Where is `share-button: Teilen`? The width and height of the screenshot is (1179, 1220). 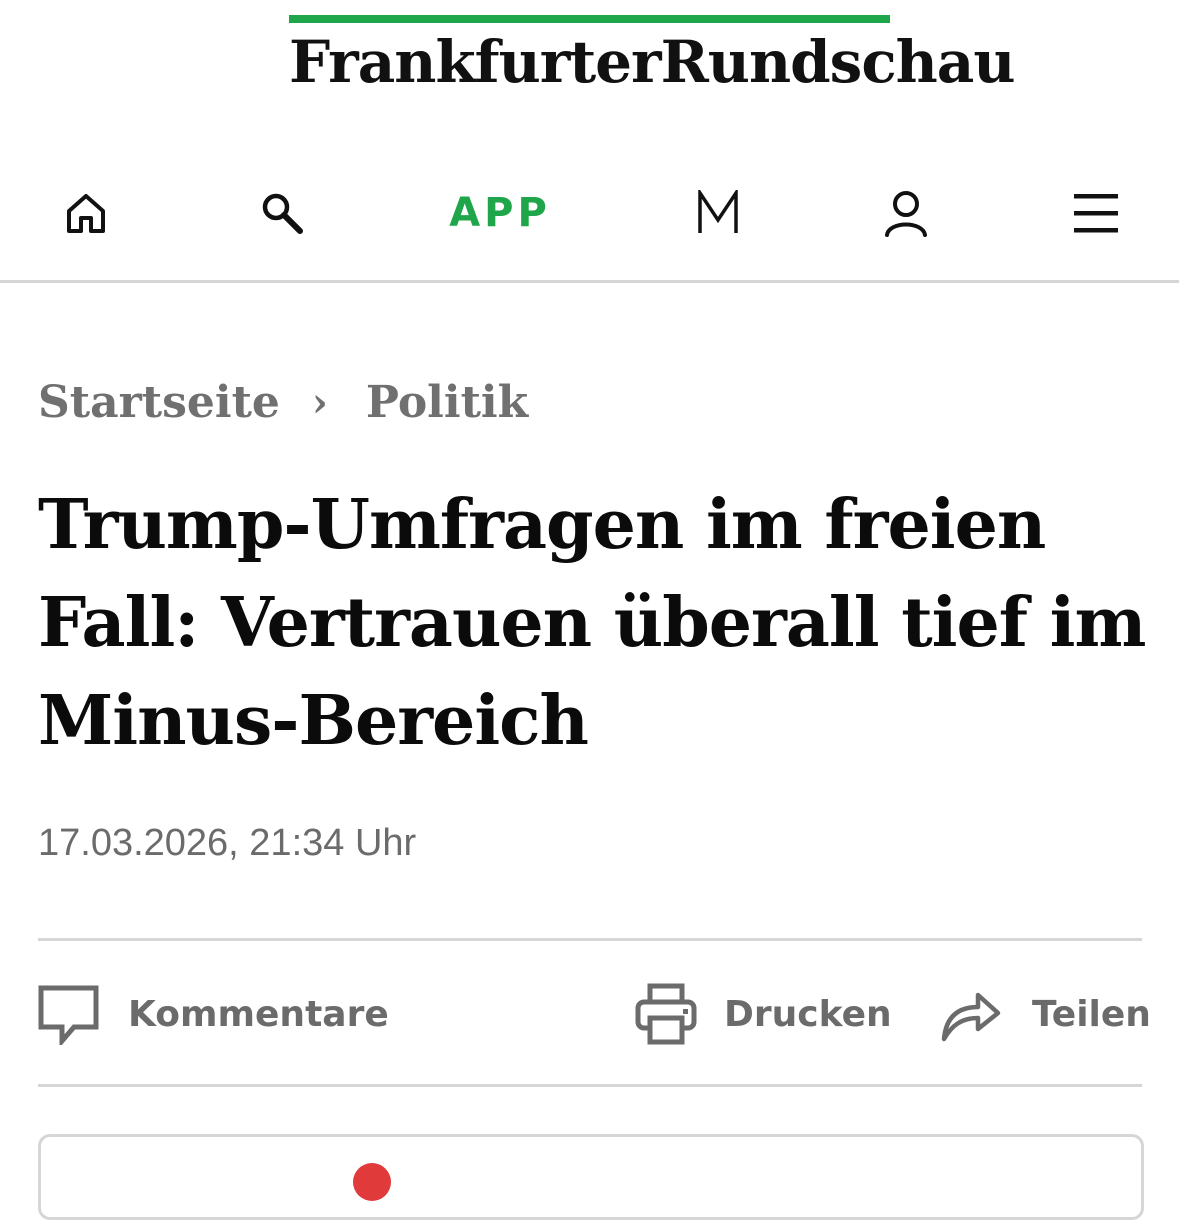 share-button: Teilen is located at coordinates (1045, 1014).